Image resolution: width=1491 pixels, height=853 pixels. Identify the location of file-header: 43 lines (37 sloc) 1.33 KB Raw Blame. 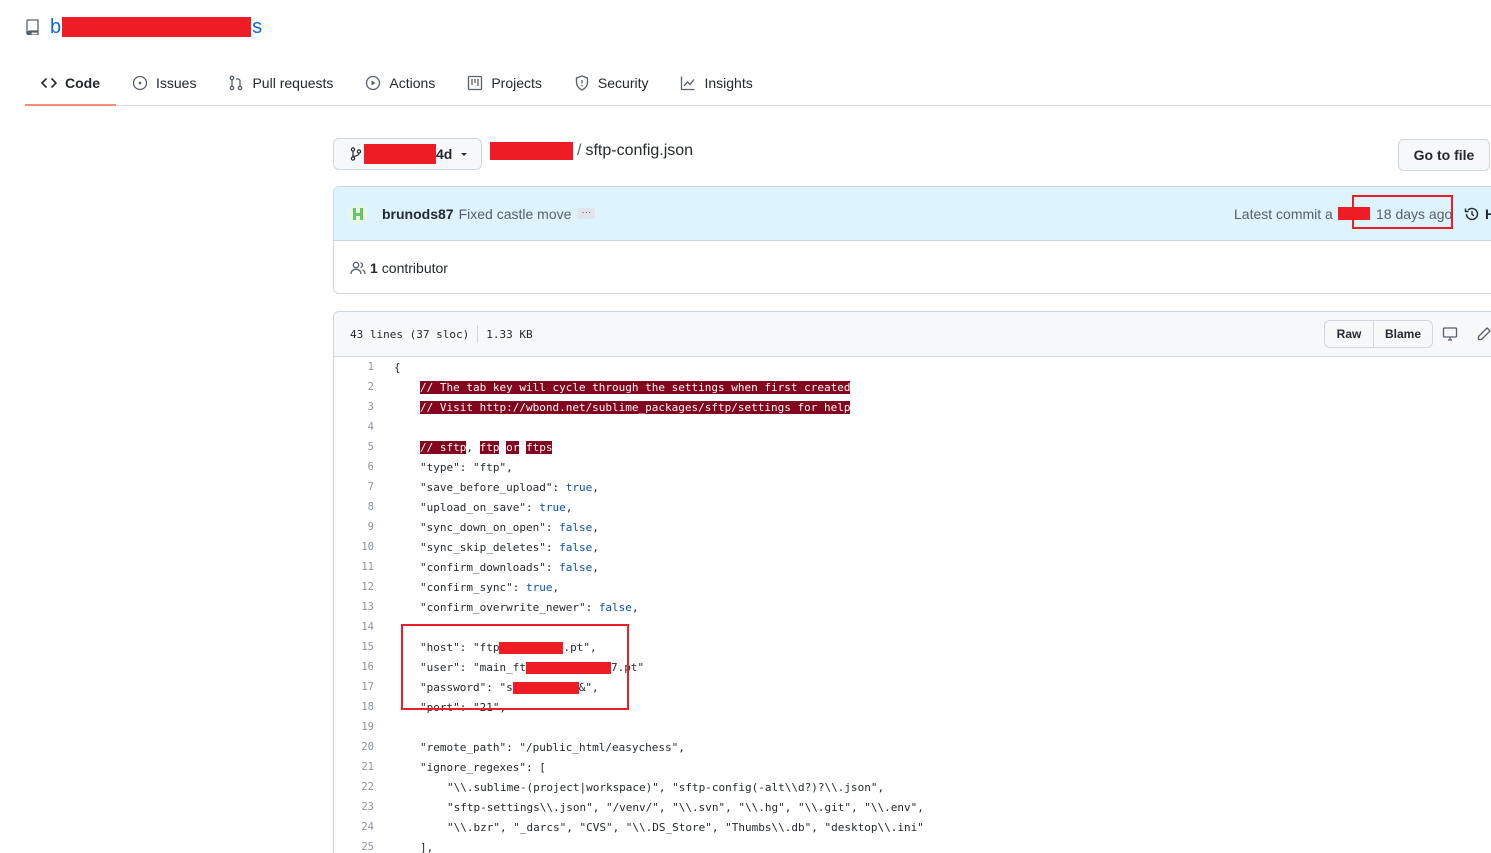
(912, 334).